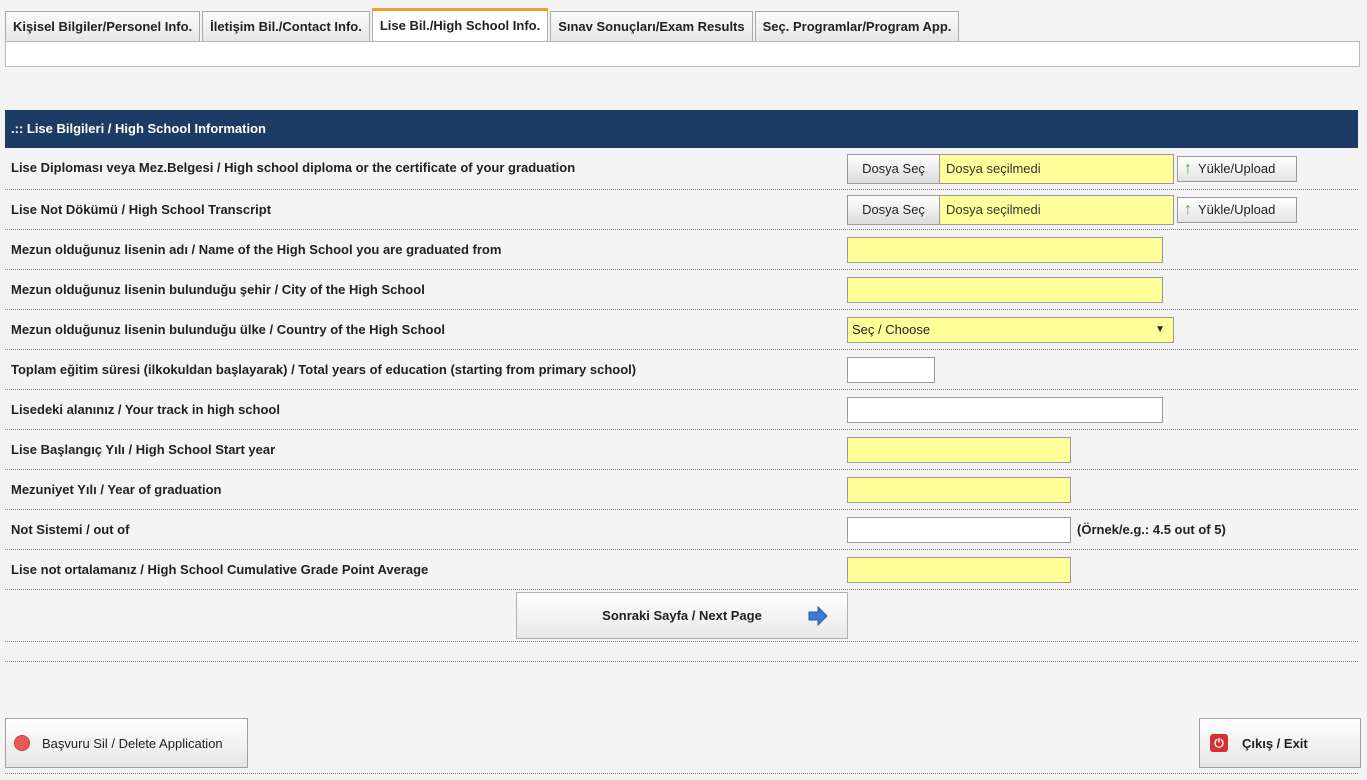 This screenshot has height=780, width=1367. What do you see at coordinates (1151, 529) in the screenshot?
I see `grade-system-hint: (Örnek/e.g.: 4.5 out of 5)` at bounding box center [1151, 529].